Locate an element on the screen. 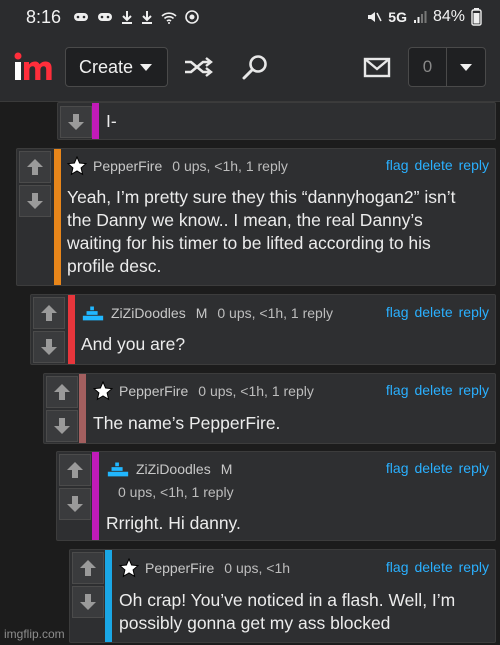 The width and height of the screenshot is (500, 645). imgflip-logo-icon is located at coordinates (32, 67).